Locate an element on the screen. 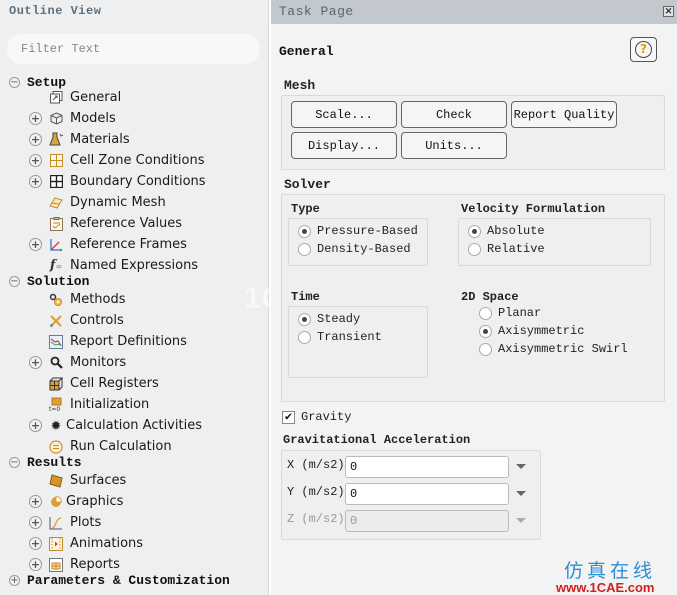 This screenshot has height=595, width=677. report-definitions-chart-icon is located at coordinates (56, 342).